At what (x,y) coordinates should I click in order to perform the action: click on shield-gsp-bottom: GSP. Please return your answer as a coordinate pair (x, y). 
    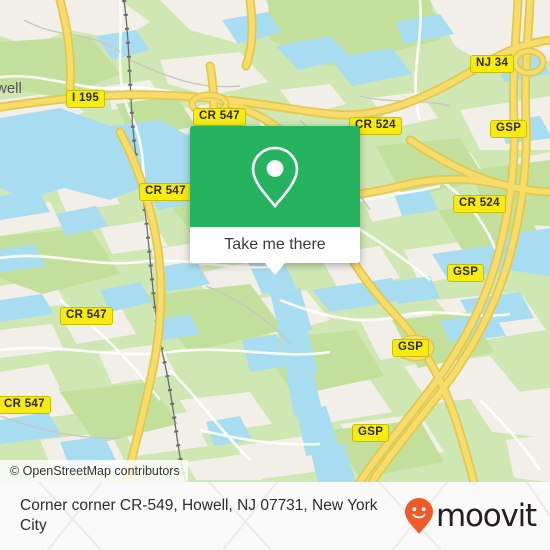
    Looking at the image, I should click on (371, 433).